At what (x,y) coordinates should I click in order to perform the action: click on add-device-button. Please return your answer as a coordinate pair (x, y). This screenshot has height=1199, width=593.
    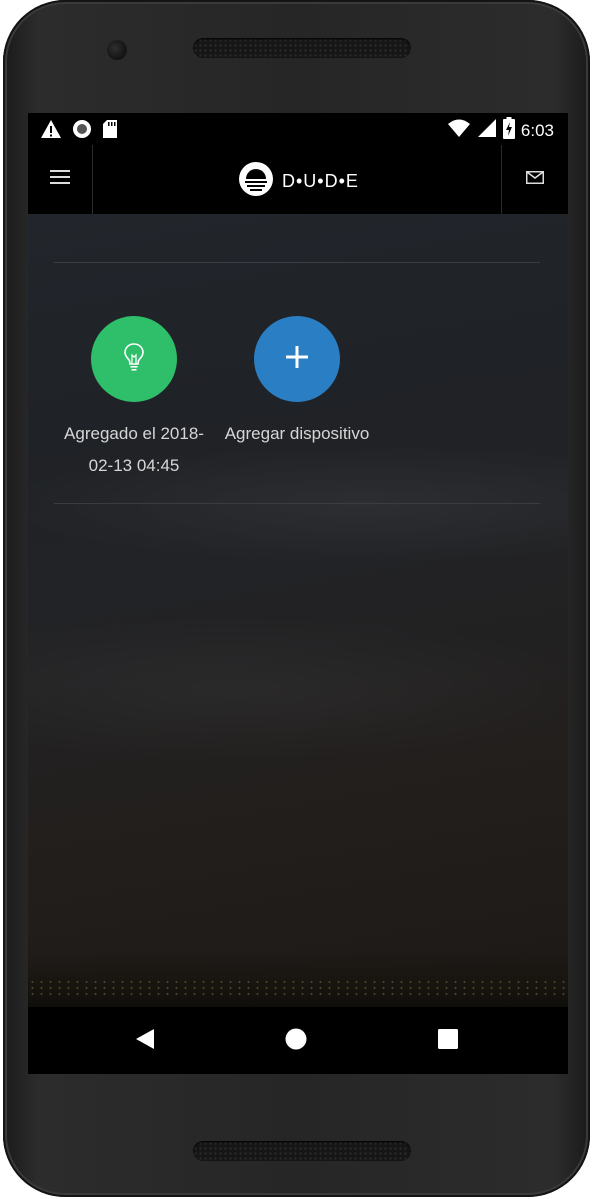
    Looking at the image, I should click on (297, 359).